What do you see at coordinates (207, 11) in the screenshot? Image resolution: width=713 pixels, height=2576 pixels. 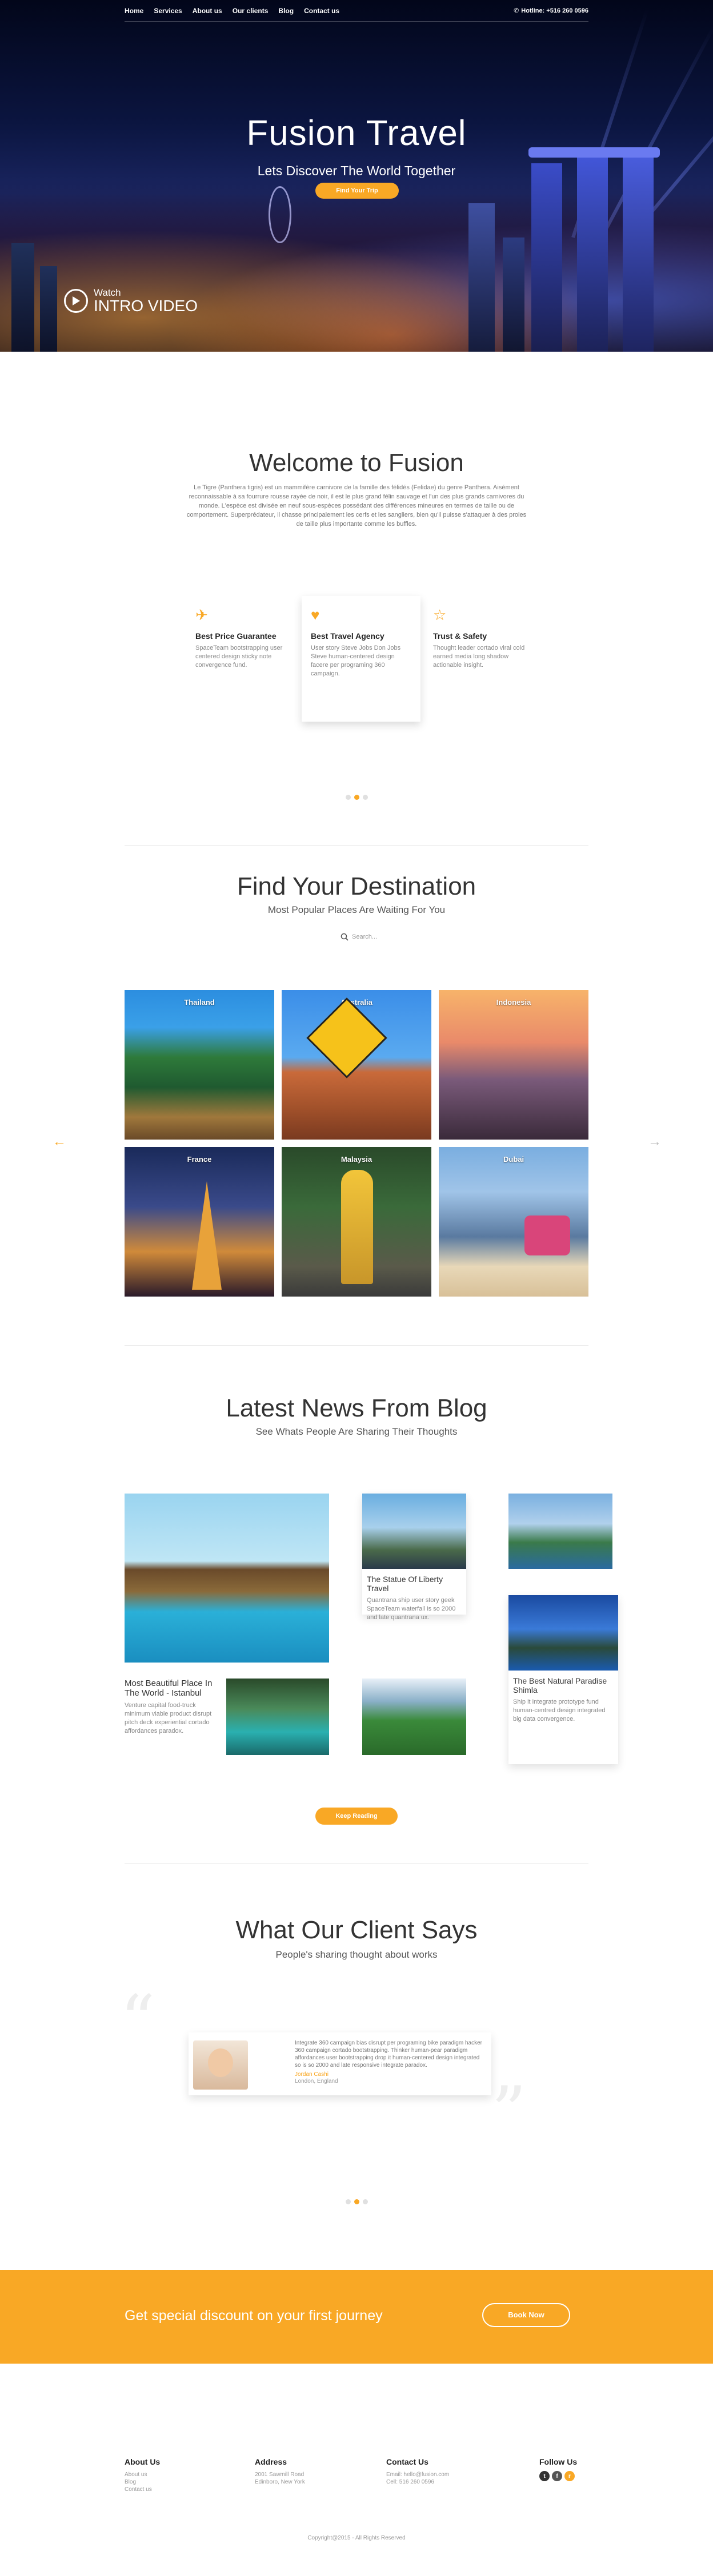 I see `nav-about-us: About us` at bounding box center [207, 11].